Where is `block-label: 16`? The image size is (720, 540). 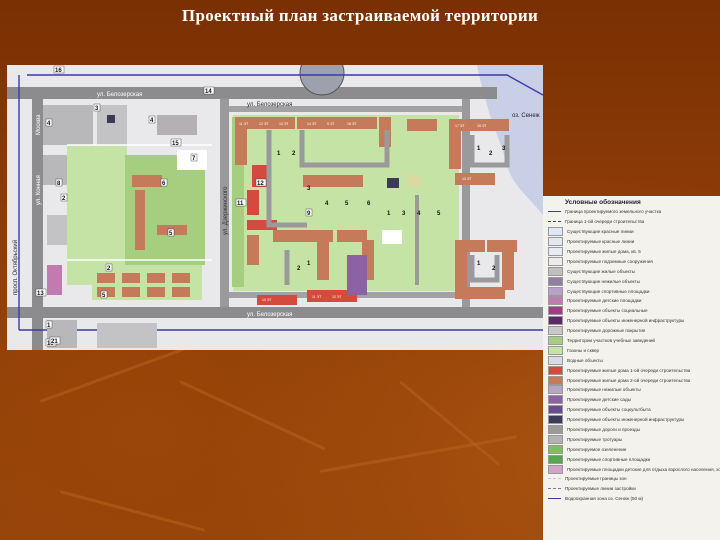
block-label: 16 is located at coordinates (58, 71).